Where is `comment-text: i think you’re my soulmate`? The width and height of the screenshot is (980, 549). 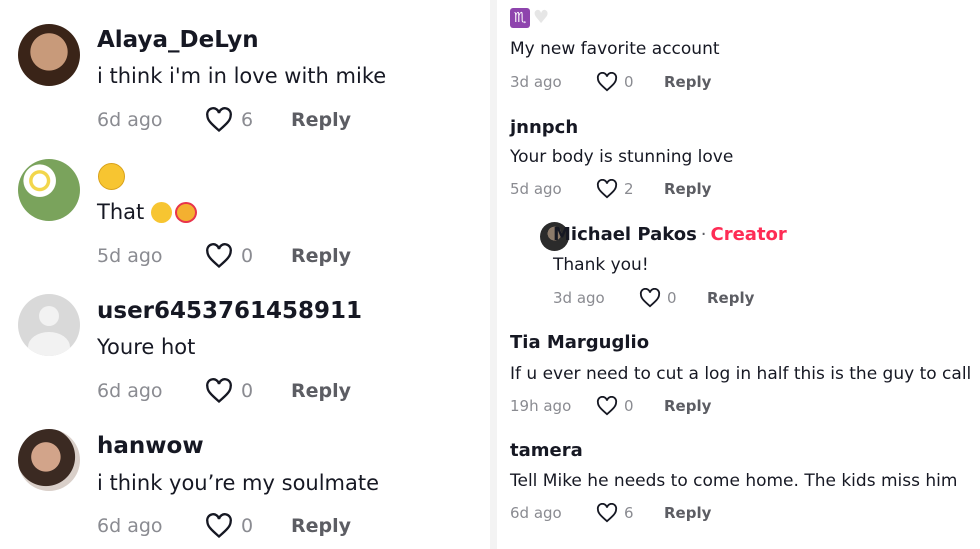
comment-text: i think you’re my soulmate is located at coordinates (238, 483).